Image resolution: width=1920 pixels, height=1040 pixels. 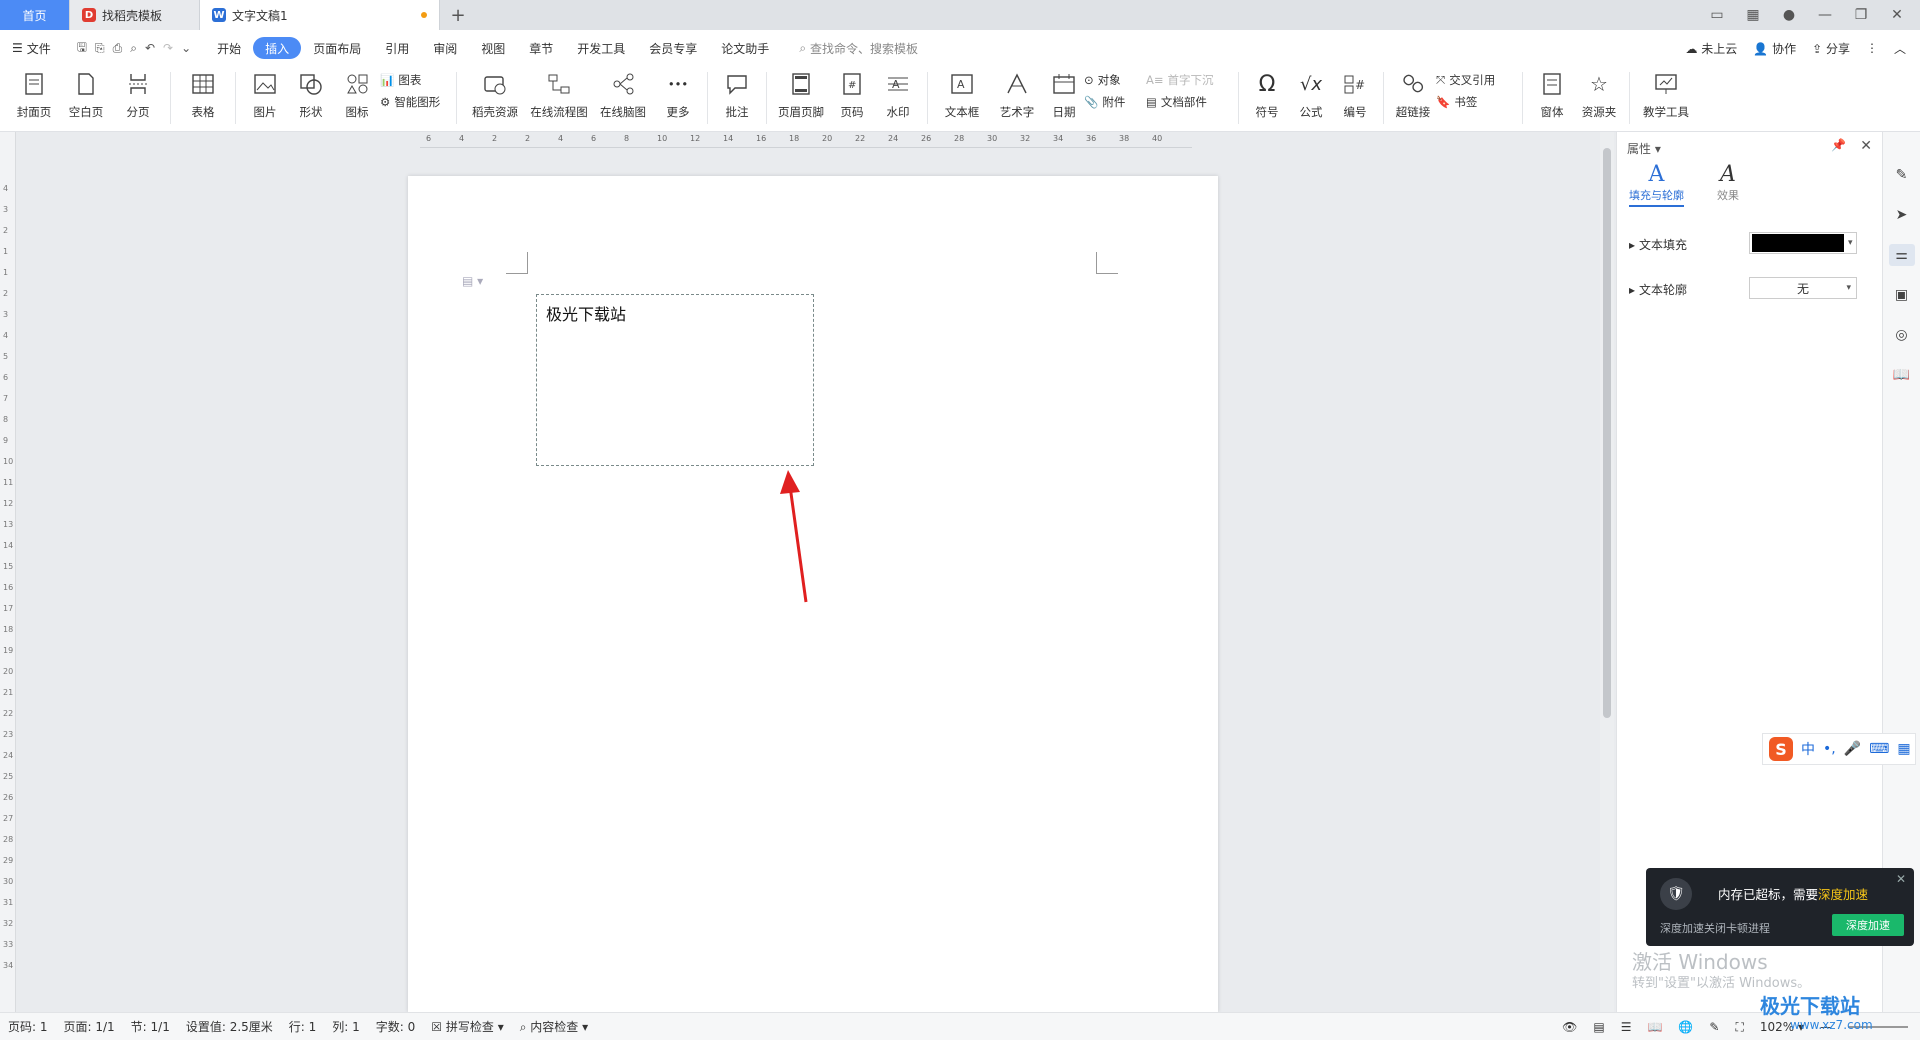 What do you see at coordinates (1311, 97) in the screenshot?
I see `formula-button: √x 公式` at bounding box center [1311, 97].